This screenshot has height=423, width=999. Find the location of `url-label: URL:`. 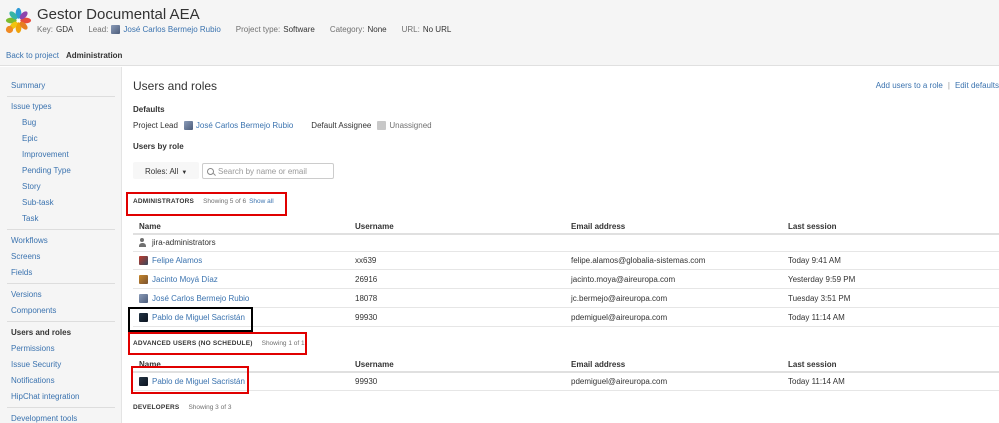

url-label: URL: is located at coordinates (410, 29).